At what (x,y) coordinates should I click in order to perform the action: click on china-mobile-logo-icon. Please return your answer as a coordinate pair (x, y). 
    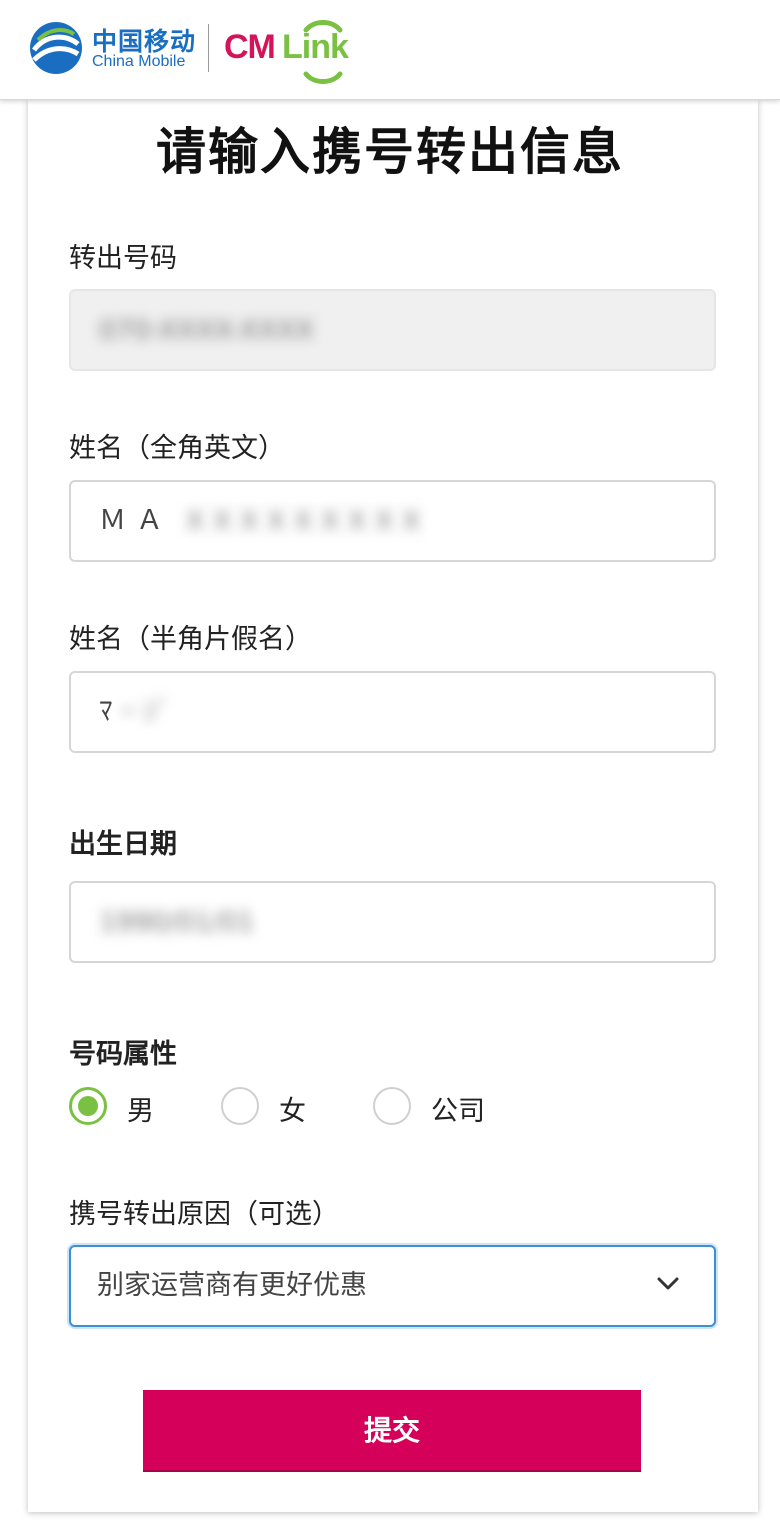
    Looking at the image, I should click on (56, 48).